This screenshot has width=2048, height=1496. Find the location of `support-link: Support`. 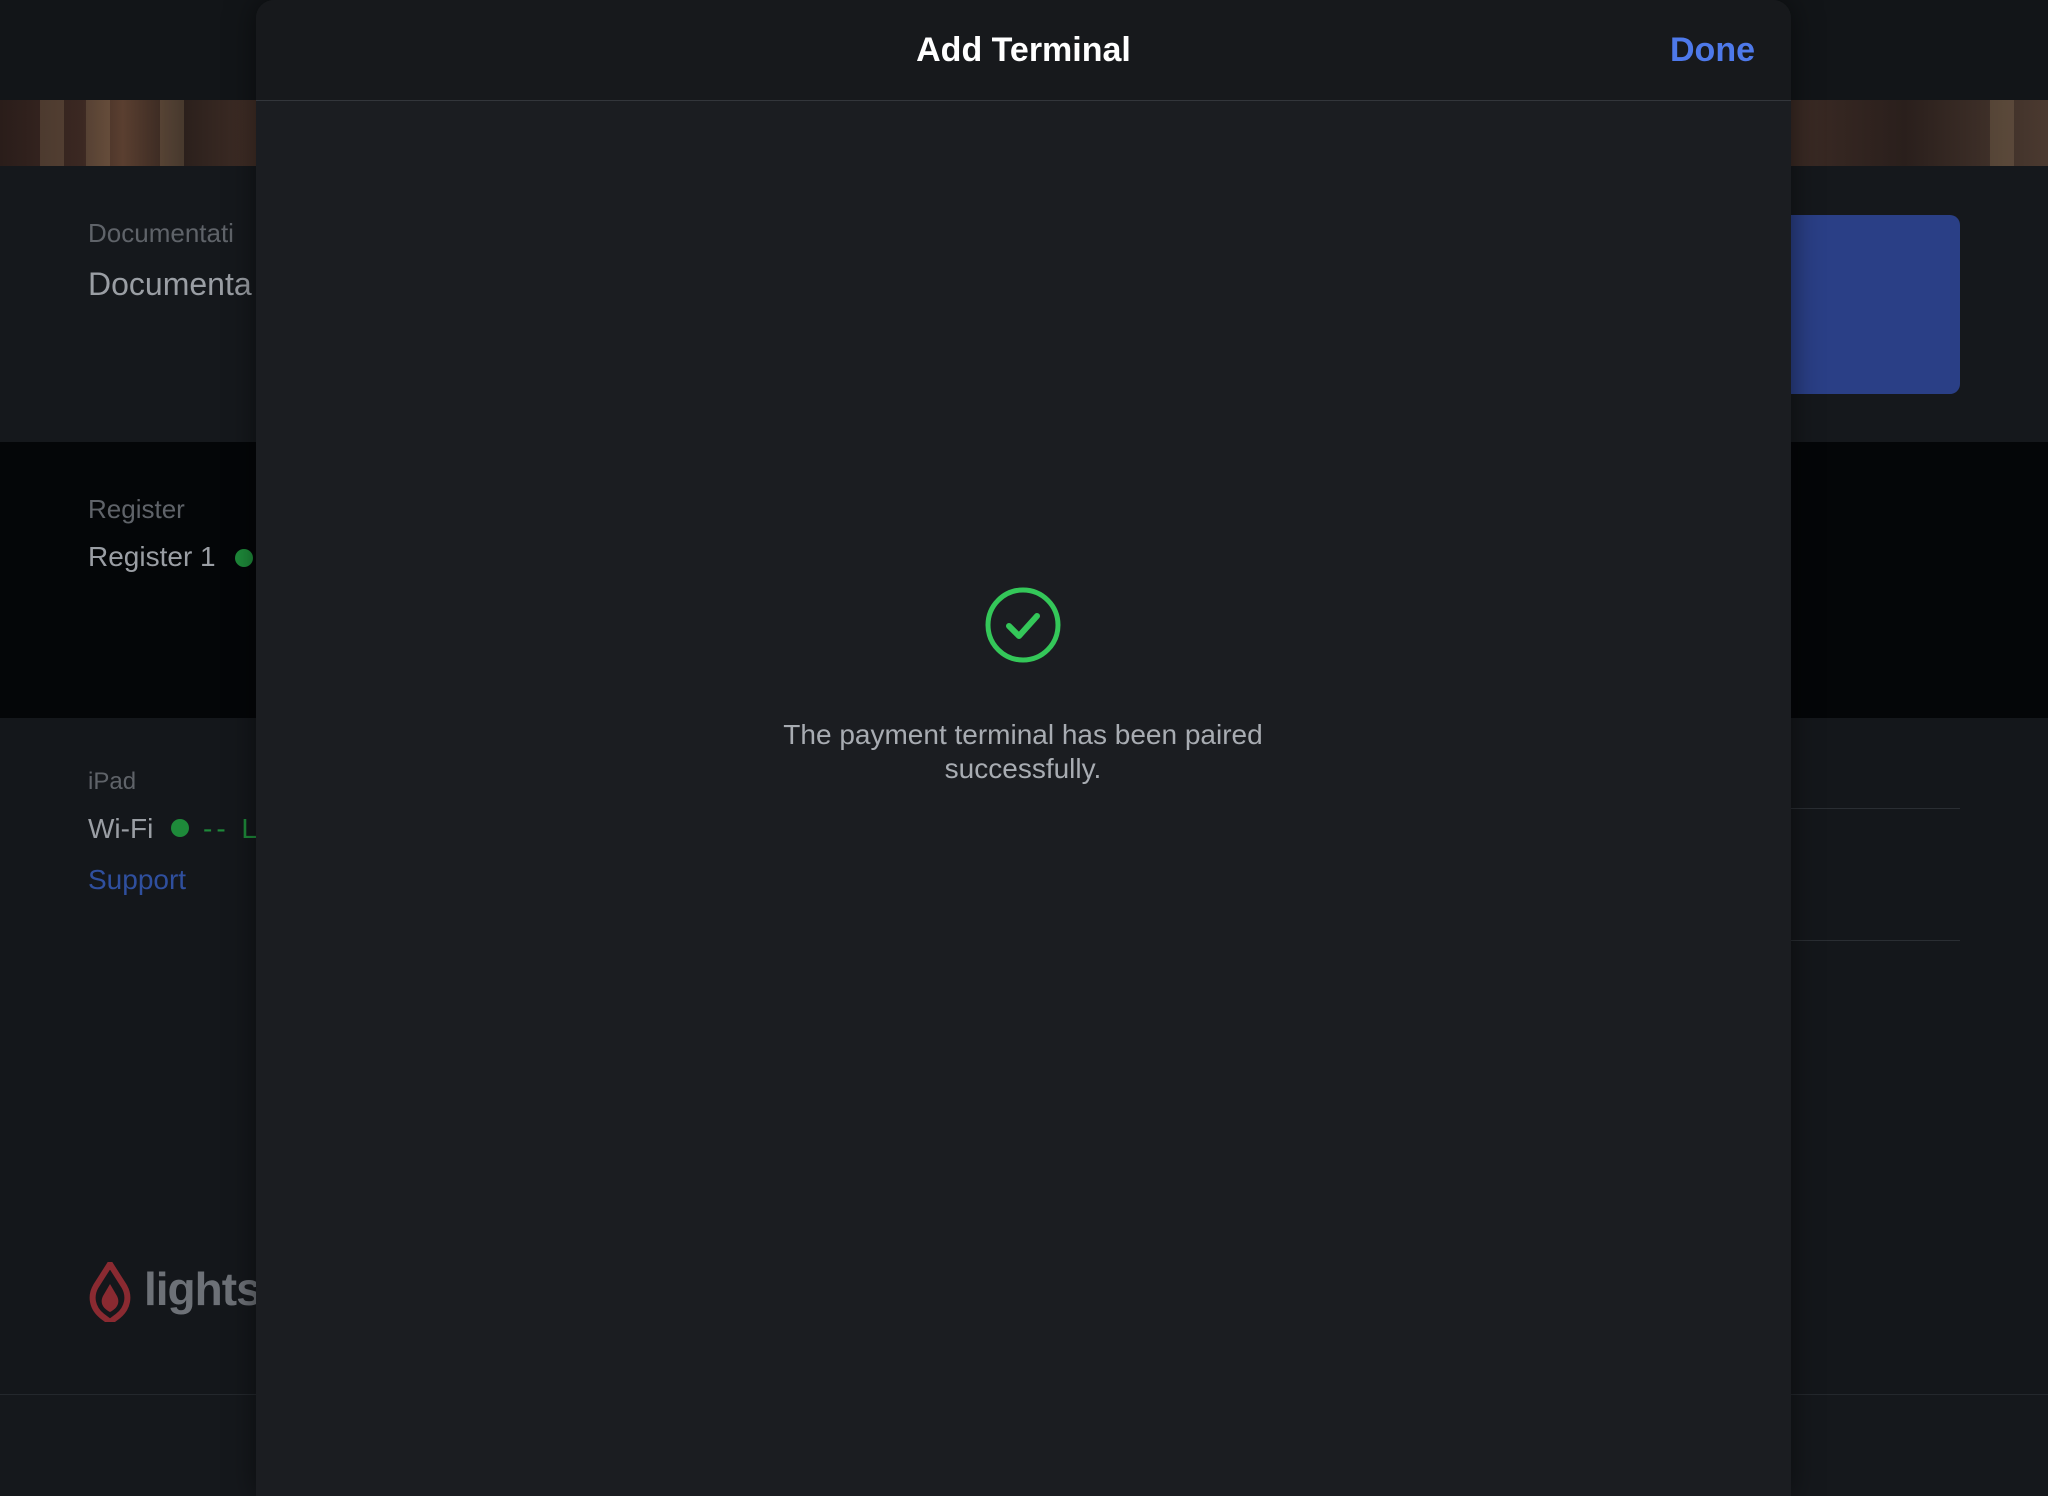

support-link: Support is located at coordinates (137, 880).